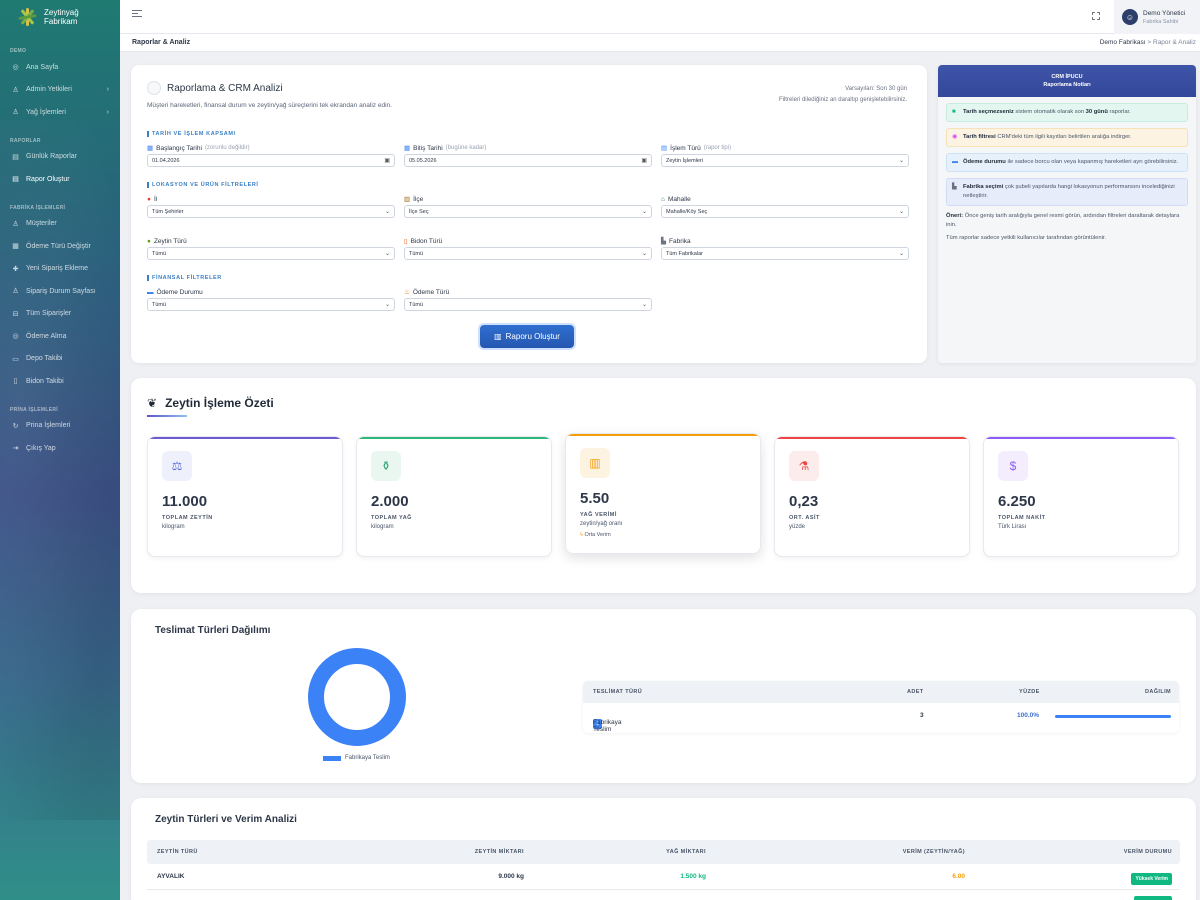 The image size is (1200, 900). I want to click on stat-unit: zeytin/yağ oranı, so click(601, 524).